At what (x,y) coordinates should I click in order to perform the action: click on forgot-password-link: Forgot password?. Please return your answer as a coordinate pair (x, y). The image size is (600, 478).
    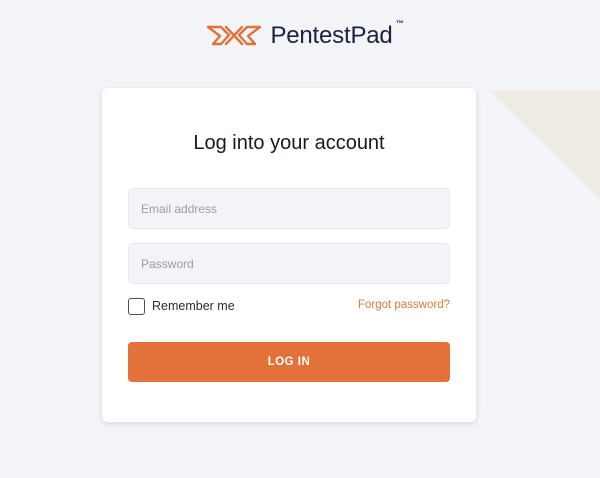
    Looking at the image, I should click on (404, 305).